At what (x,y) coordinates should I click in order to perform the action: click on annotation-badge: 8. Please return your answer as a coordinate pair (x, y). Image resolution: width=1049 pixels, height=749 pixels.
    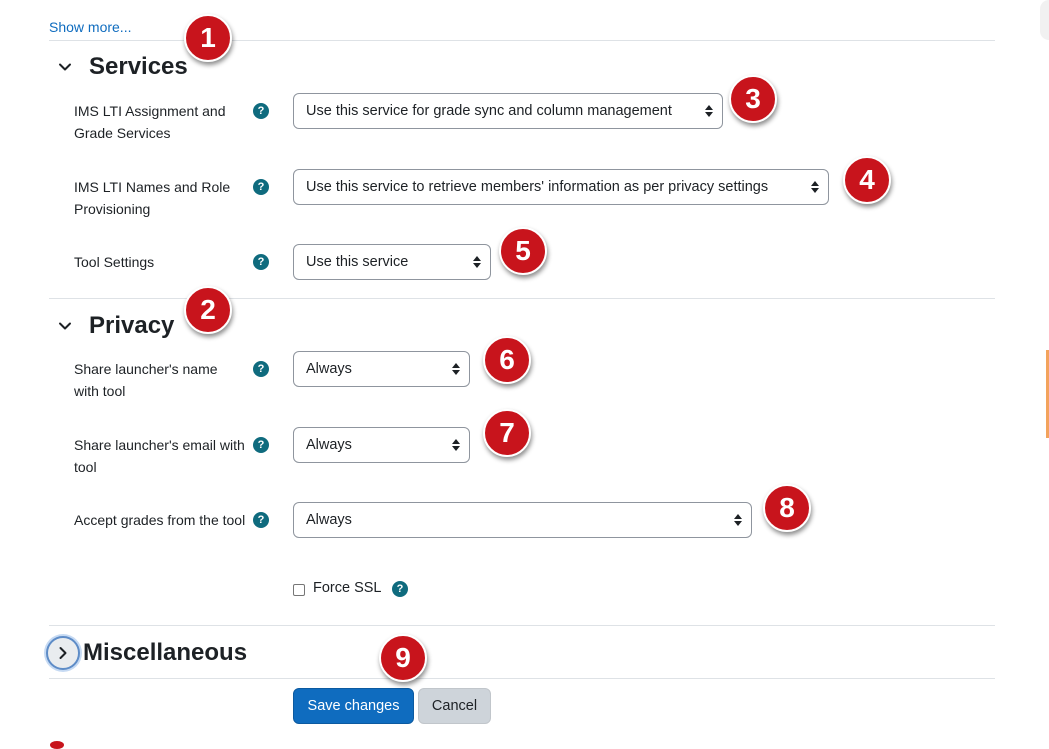
    Looking at the image, I should click on (787, 508).